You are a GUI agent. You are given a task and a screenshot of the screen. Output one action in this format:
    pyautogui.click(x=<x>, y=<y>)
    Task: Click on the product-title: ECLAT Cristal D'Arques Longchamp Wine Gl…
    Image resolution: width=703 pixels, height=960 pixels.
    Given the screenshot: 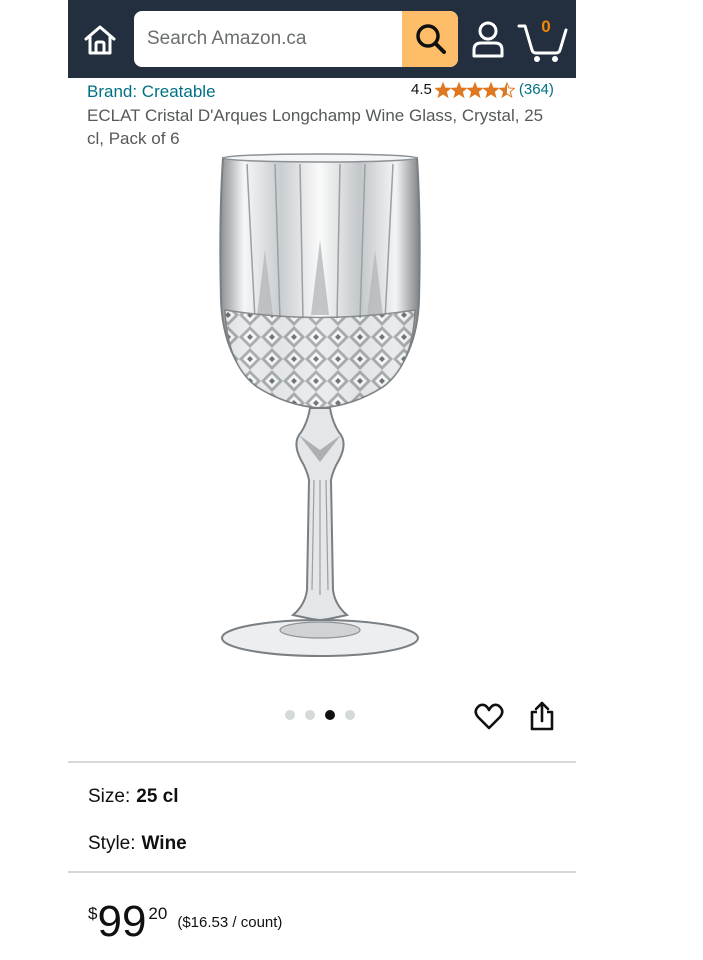 What is the action you would take?
    pyautogui.click(x=315, y=127)
    